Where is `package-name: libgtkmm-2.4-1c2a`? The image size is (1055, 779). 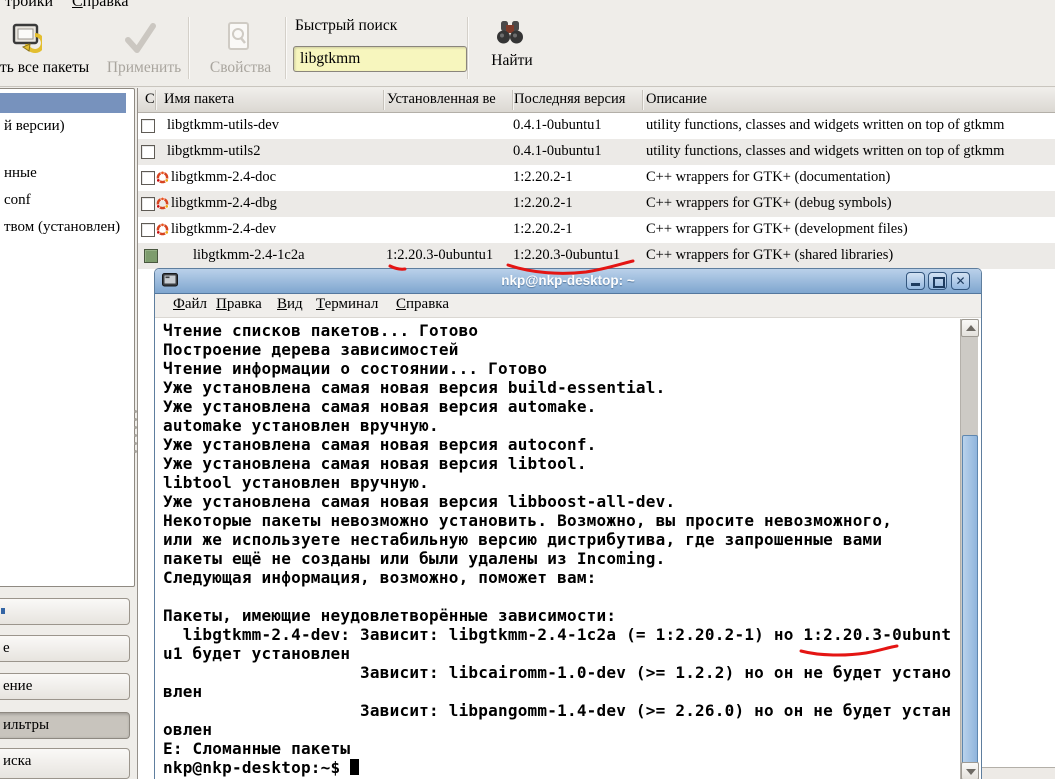 package-name: libgtkmm-2.4-1c2a is located at coordinates (249, 255).